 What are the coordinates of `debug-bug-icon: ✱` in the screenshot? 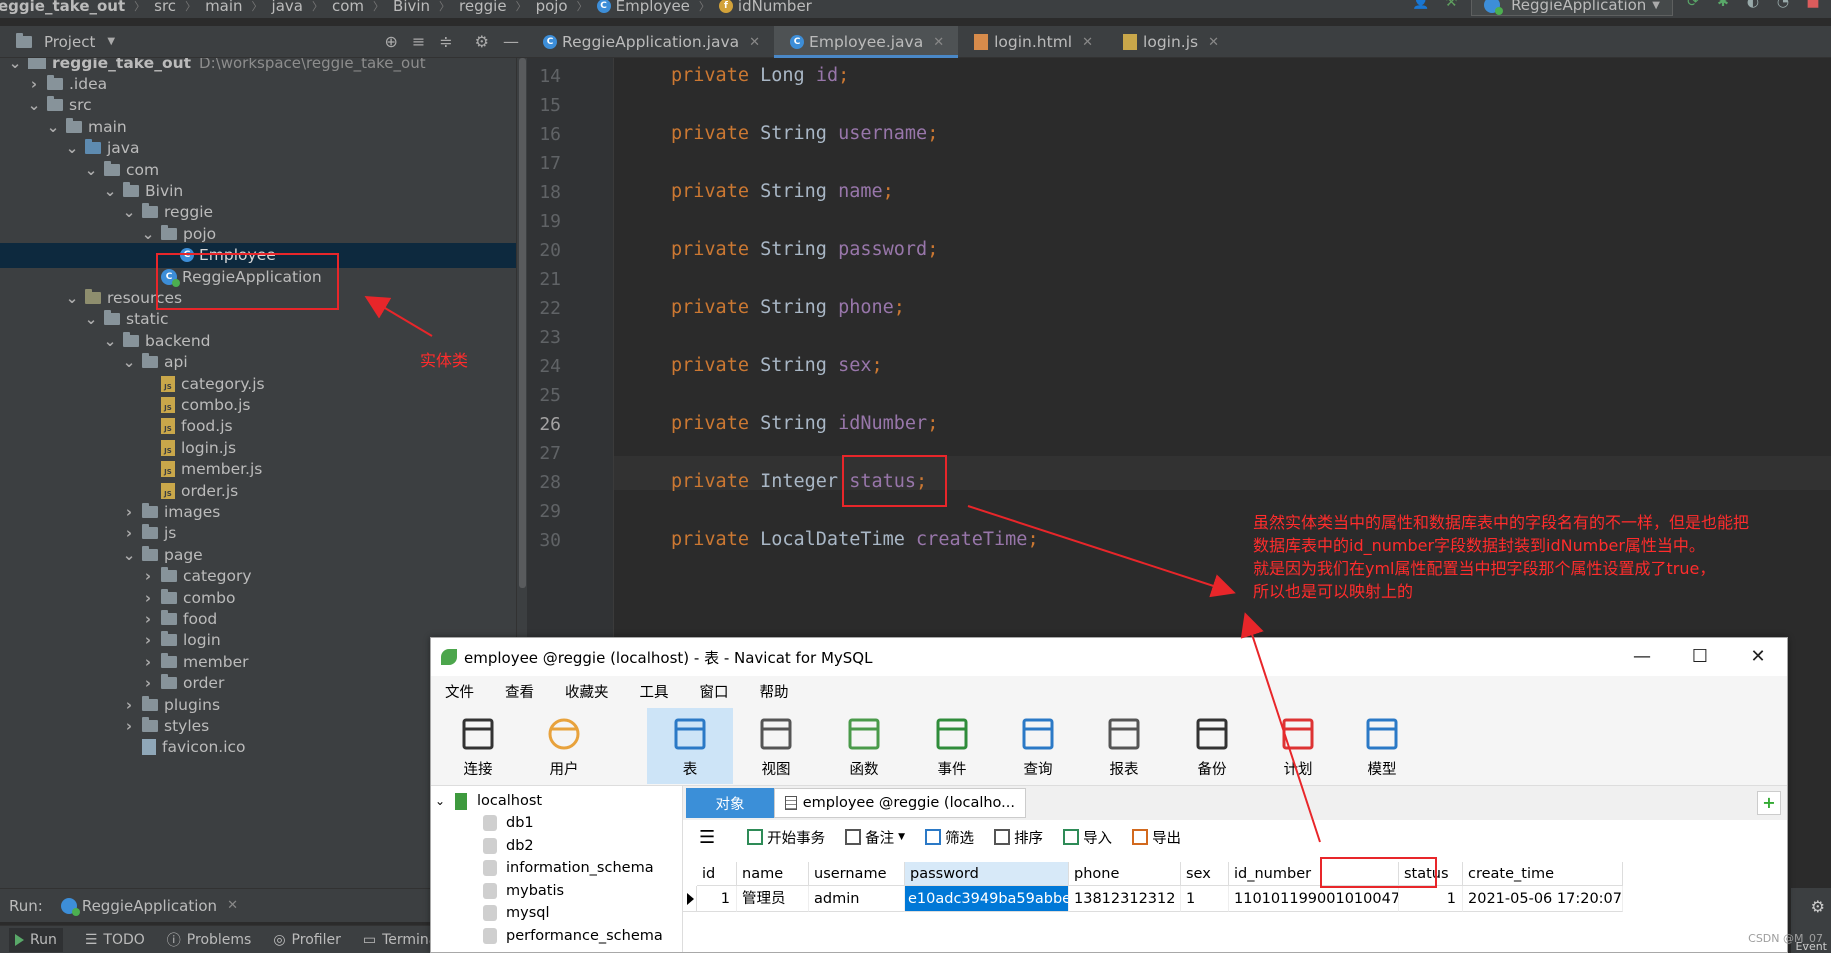 It's located at (1723, 6).